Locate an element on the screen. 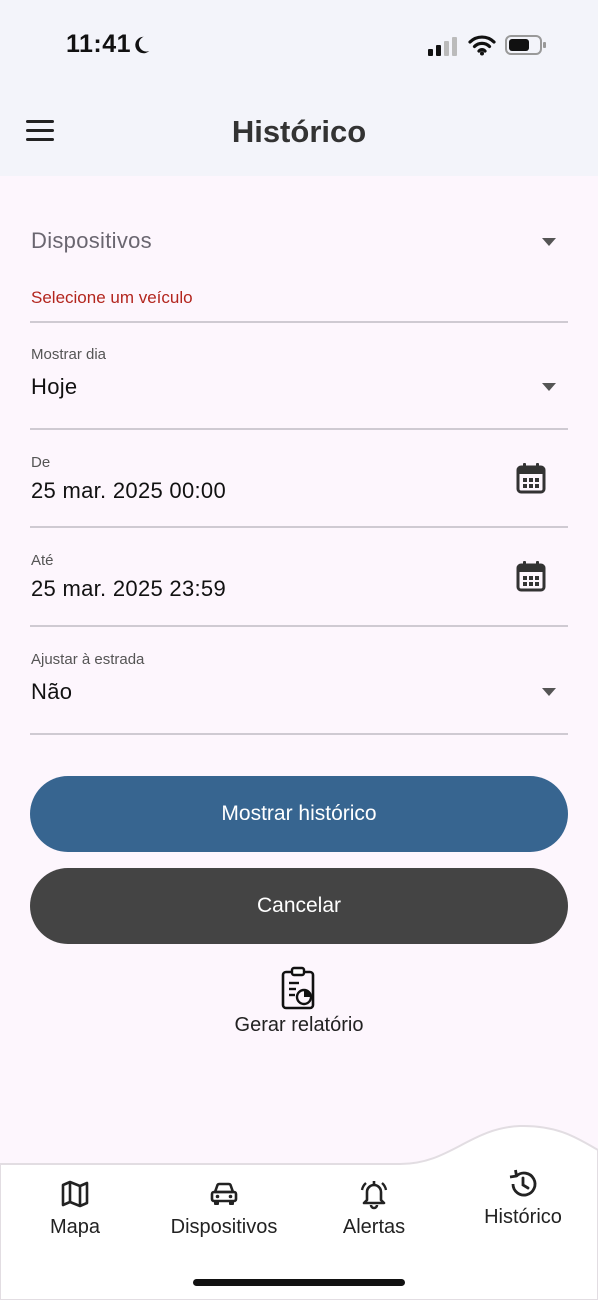  nav-item-alerts: Alertas is located at coordinates (374, 1208).